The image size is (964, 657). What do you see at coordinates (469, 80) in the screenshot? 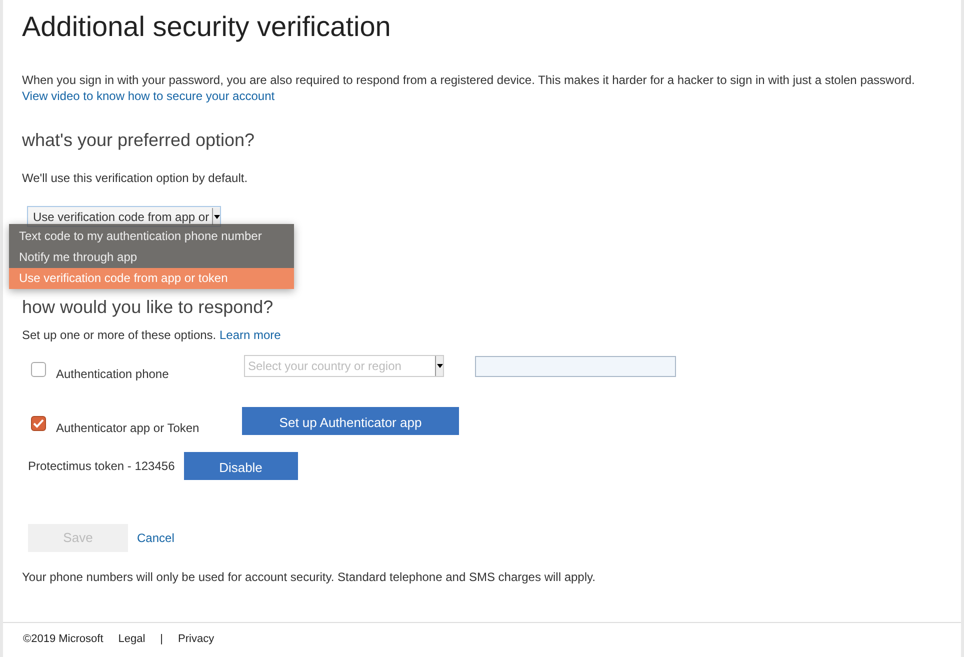
I see `intro-text: When you sign in with your password, you are also required to respond from a registered device. This makes it harder for a hacker to sign in with just a stolen password.` at bounding box center [469, 80].